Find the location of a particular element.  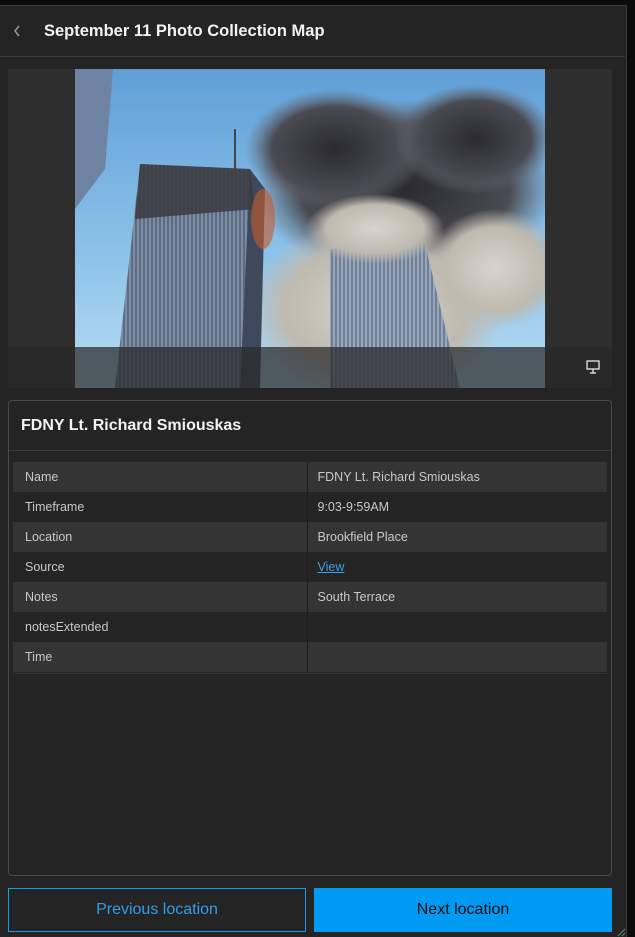

media-toolbar is located at coordinates (310, 367).